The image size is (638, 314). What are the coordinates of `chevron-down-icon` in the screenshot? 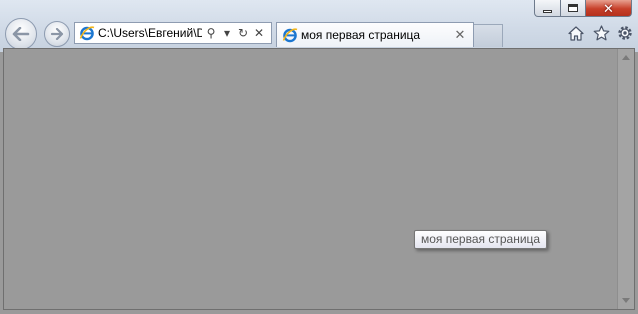 It's located at (626, 300).